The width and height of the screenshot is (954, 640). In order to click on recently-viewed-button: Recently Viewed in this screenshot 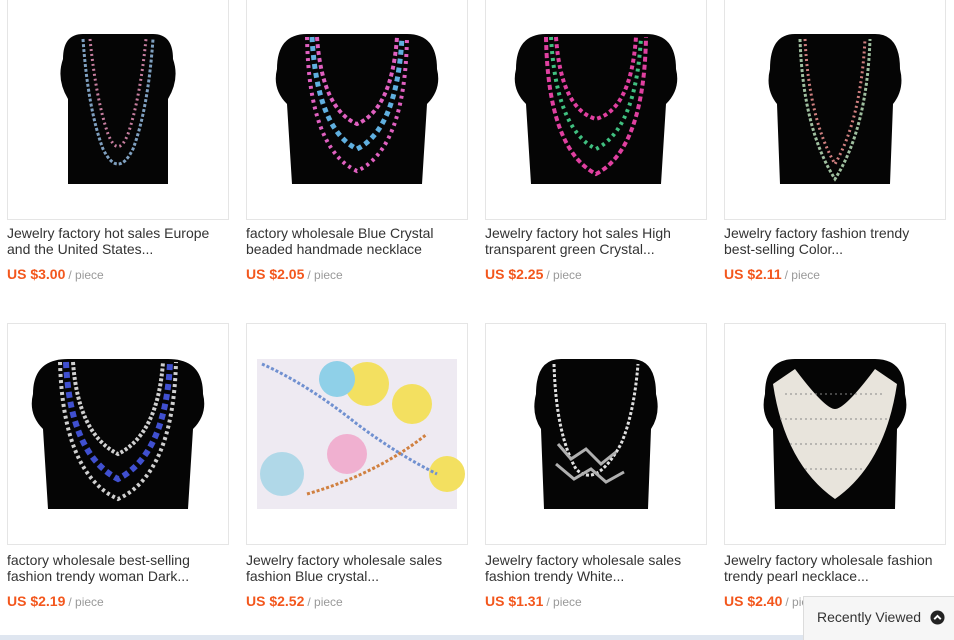, I will do `click(878, 618)`.